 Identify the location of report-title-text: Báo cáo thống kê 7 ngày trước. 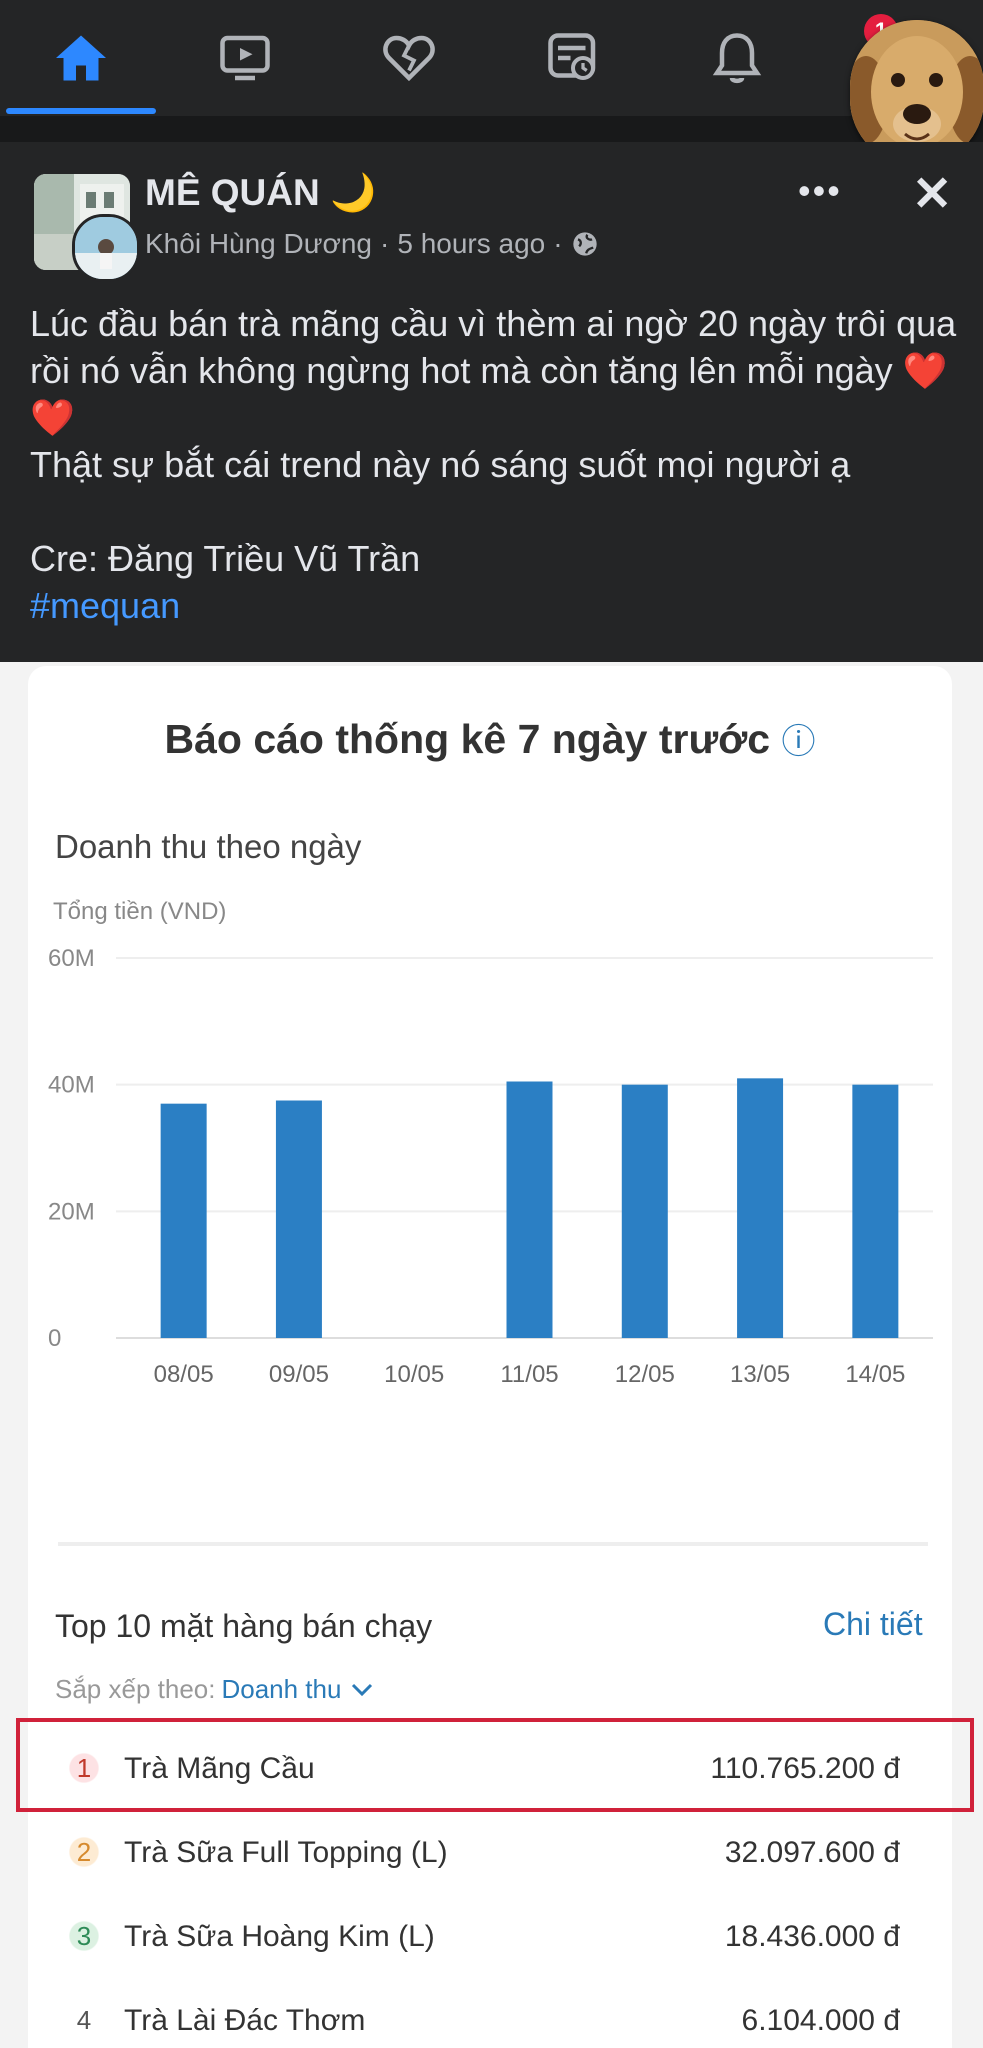
(467, 739).